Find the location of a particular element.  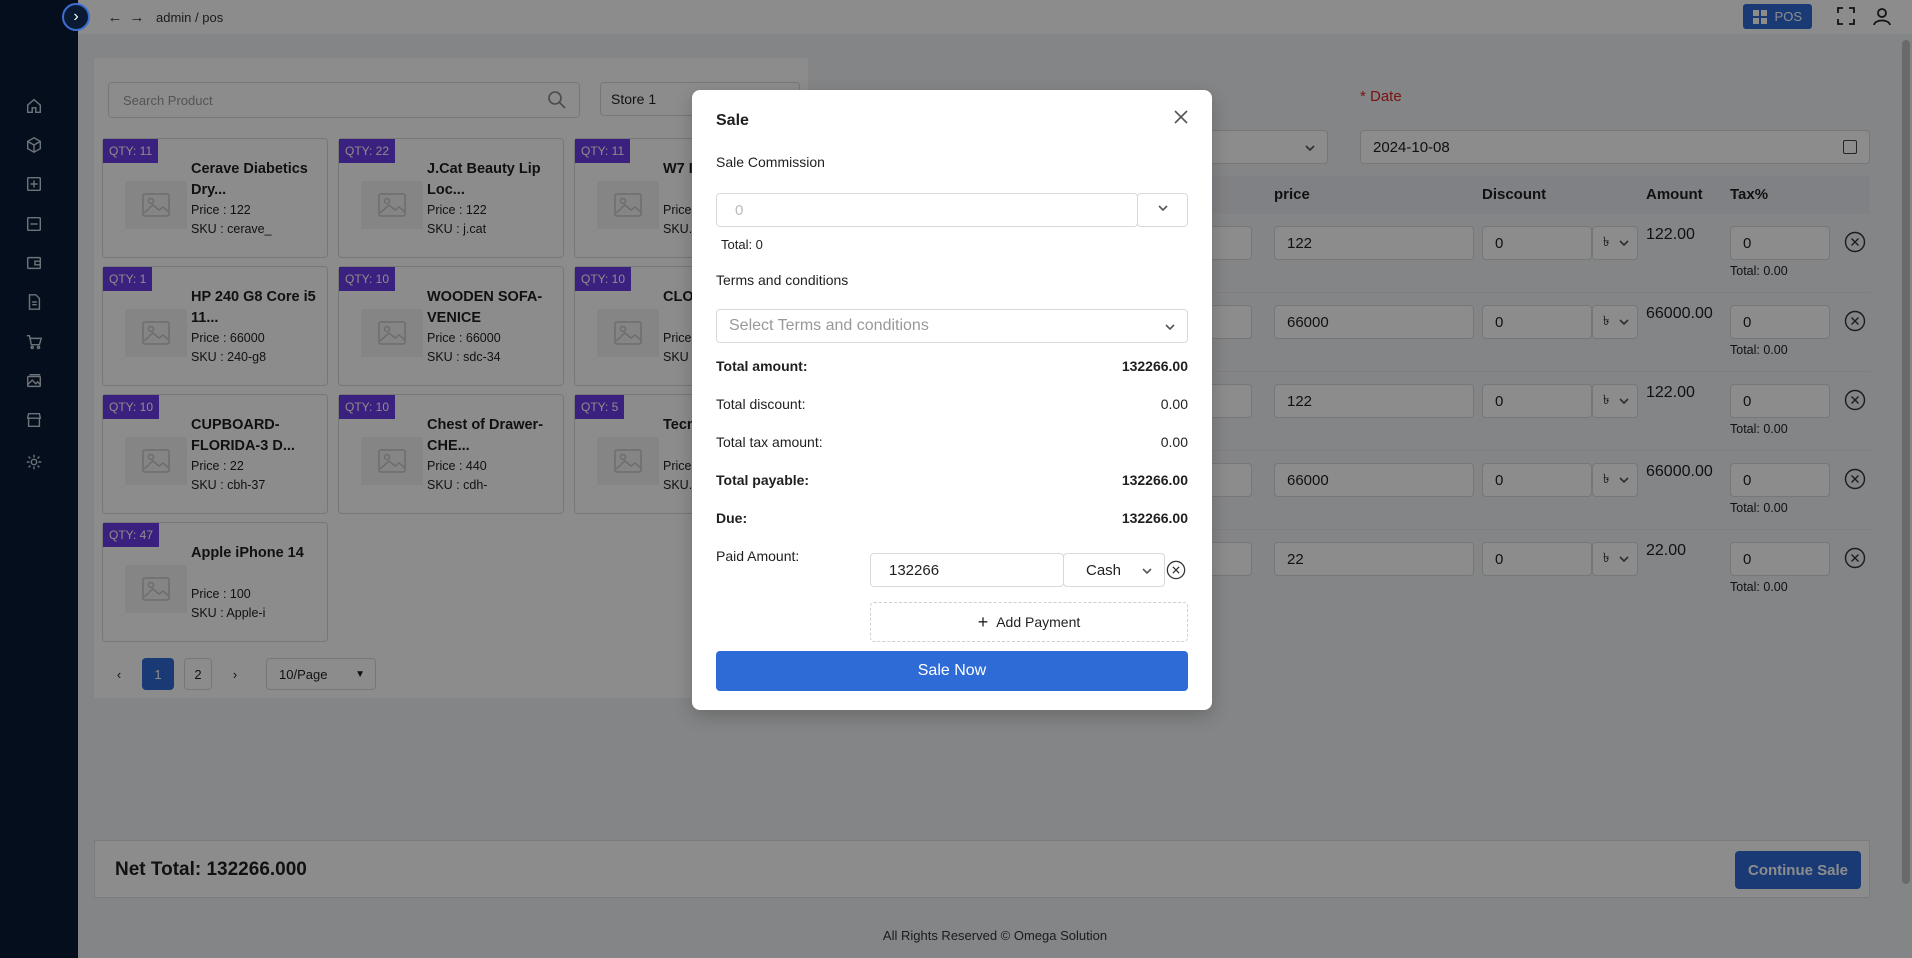

commission-type-select is located at coordinates (1162, 210).